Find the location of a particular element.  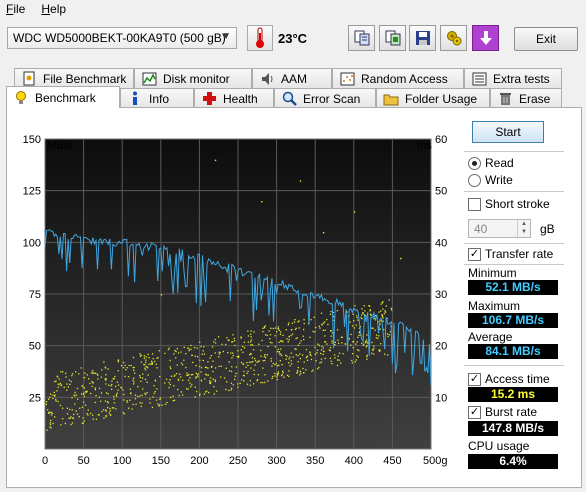

tab-benchmark: Benchmark is located at coordinates (63, 97).